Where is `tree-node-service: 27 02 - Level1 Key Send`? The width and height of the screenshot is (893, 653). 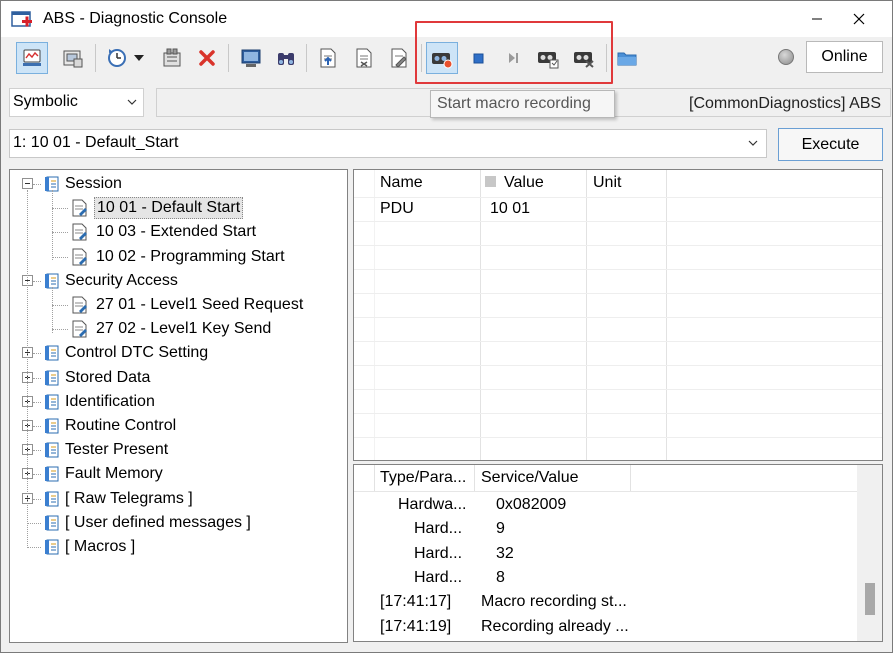
tree-node-service: 27 02 - Level1 Key Send is located at coordinates (162, 329).